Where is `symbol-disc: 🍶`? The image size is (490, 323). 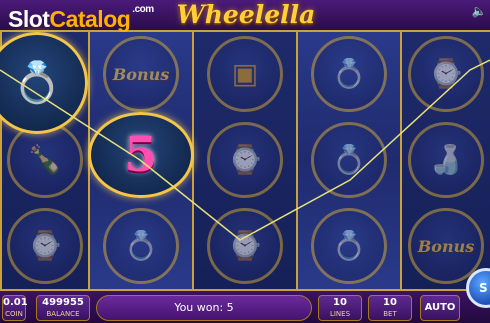
symbol-disc: 🍶 is located at coordinates (446, 160).